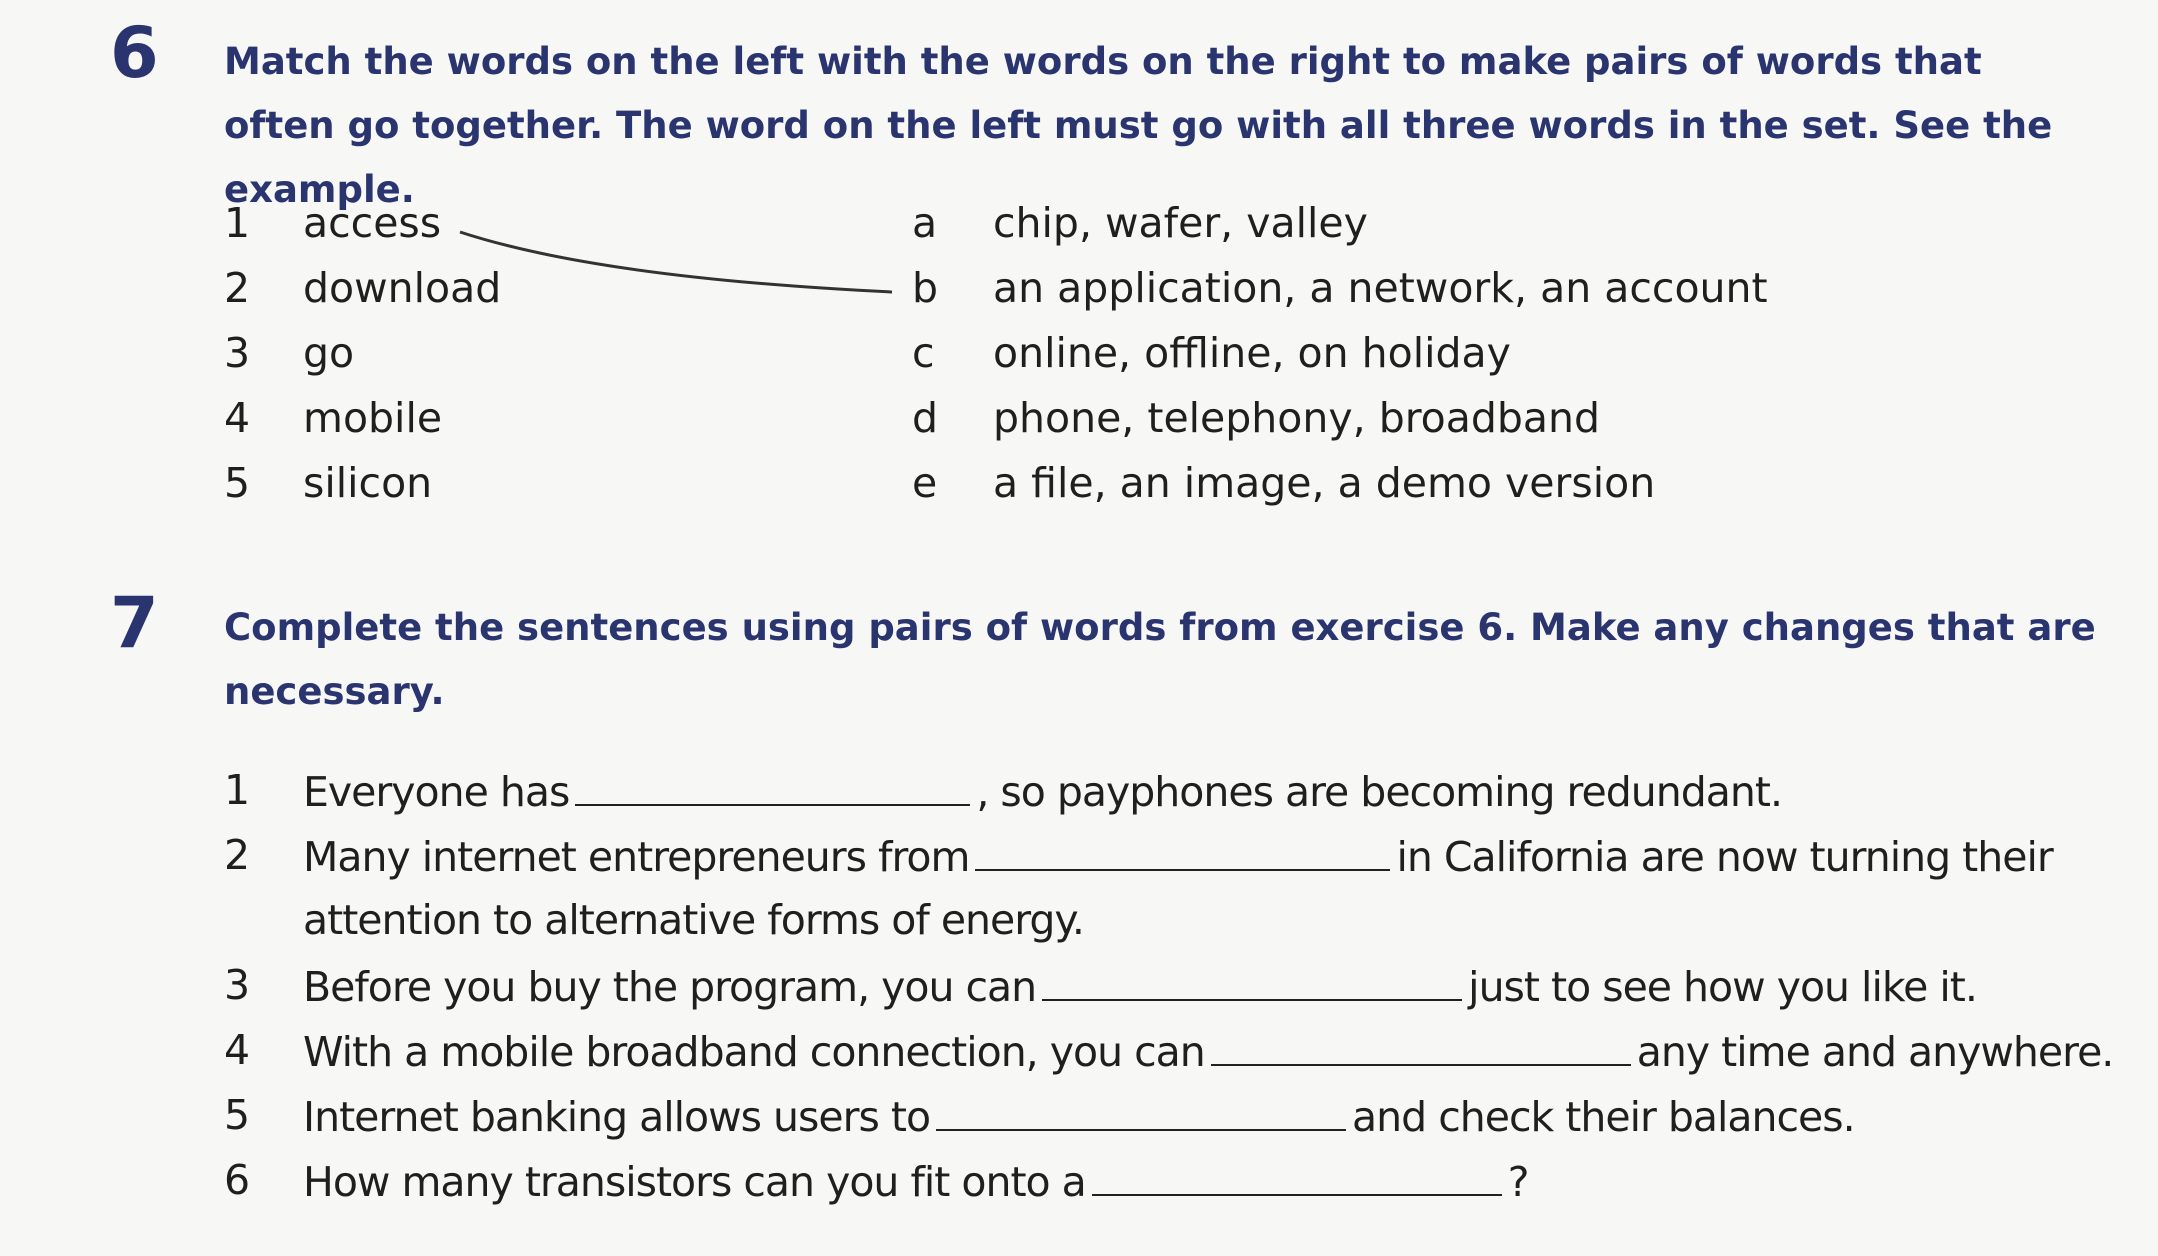  What do you see at coordinates (237, 483) in the screenshot?
I see `left-number: 5` at bounding box center [237, 483].